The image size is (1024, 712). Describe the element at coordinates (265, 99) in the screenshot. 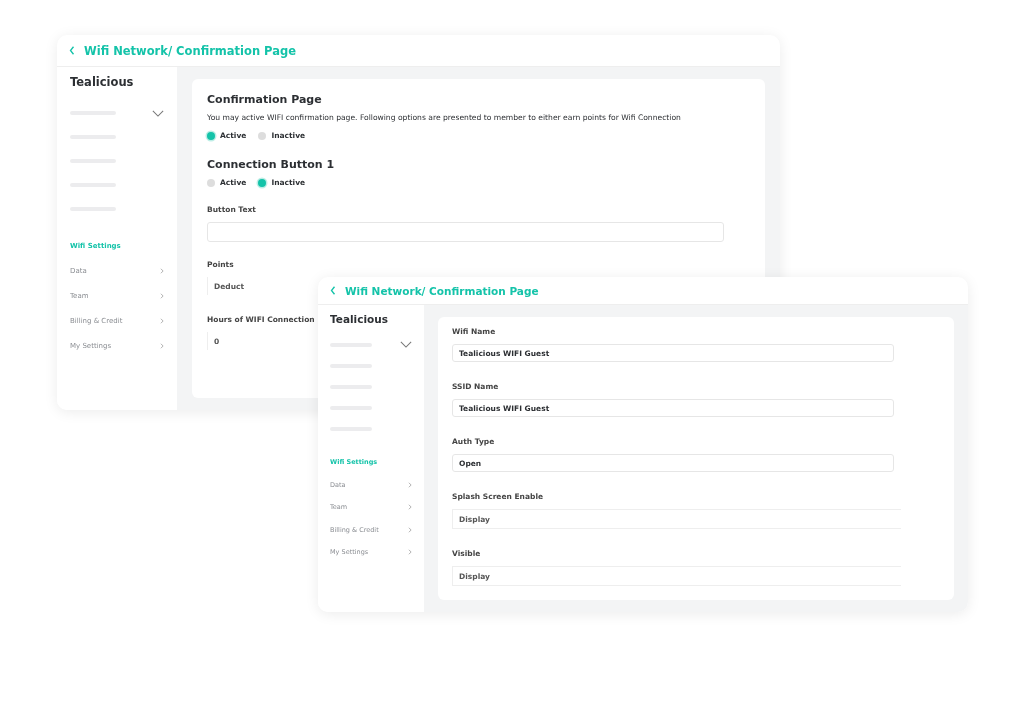

I see `section-heading: Confirmation Page` at that location.